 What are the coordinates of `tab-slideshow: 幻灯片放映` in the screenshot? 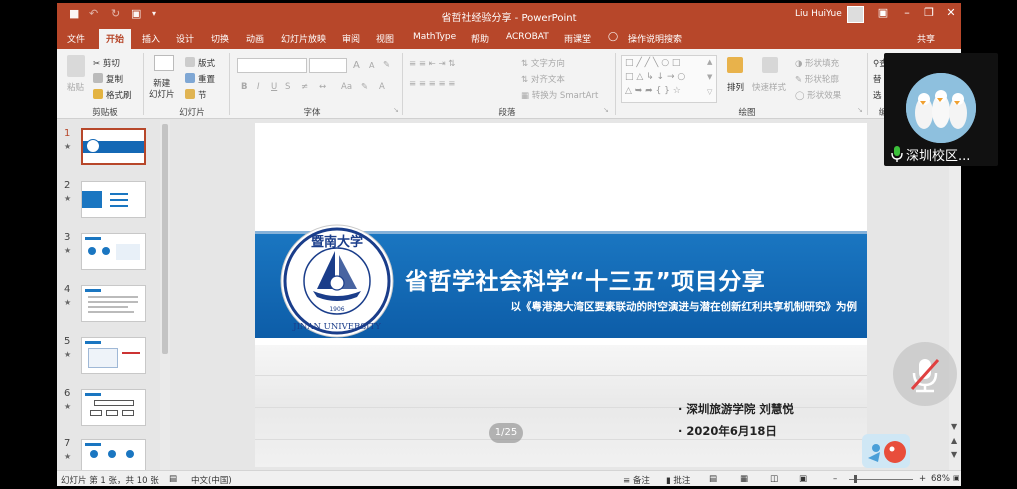 It's located at (303, 38).